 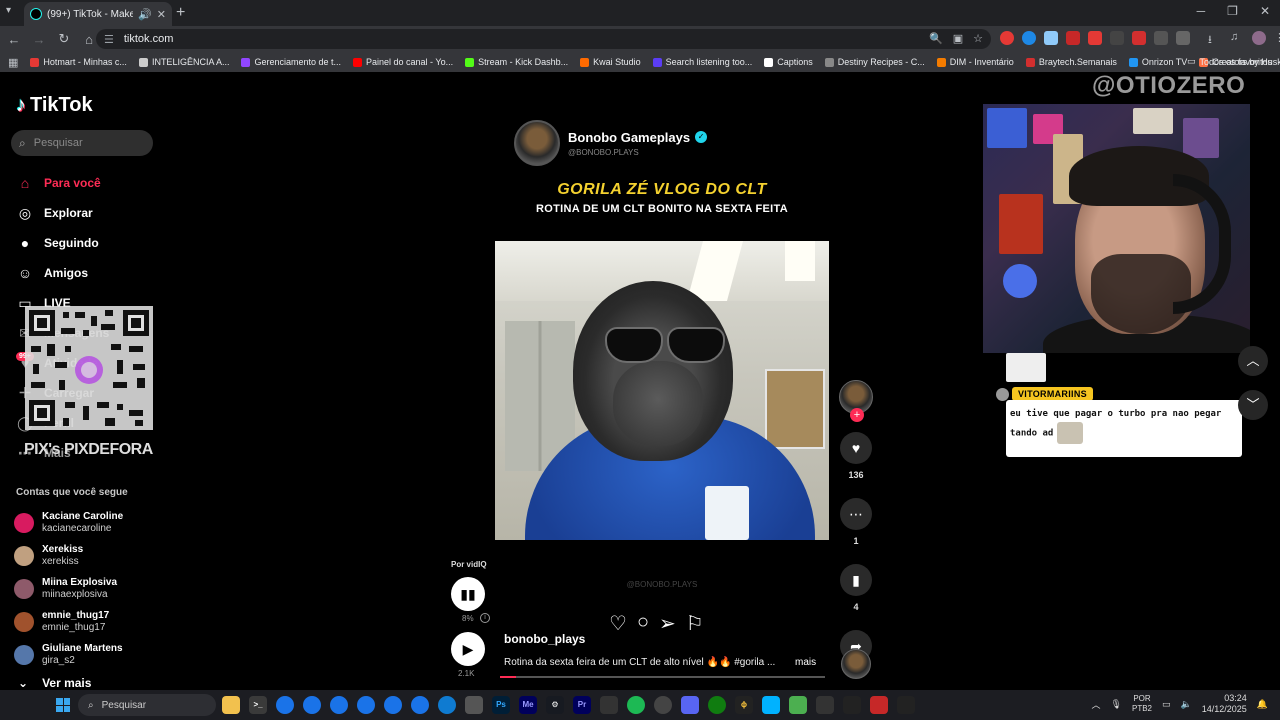 What do you see at coordinates (68, 621) in the screenshot?
I see `following-account: emnie_thug17 emnie_thug17` at bounding box center [68, 621].